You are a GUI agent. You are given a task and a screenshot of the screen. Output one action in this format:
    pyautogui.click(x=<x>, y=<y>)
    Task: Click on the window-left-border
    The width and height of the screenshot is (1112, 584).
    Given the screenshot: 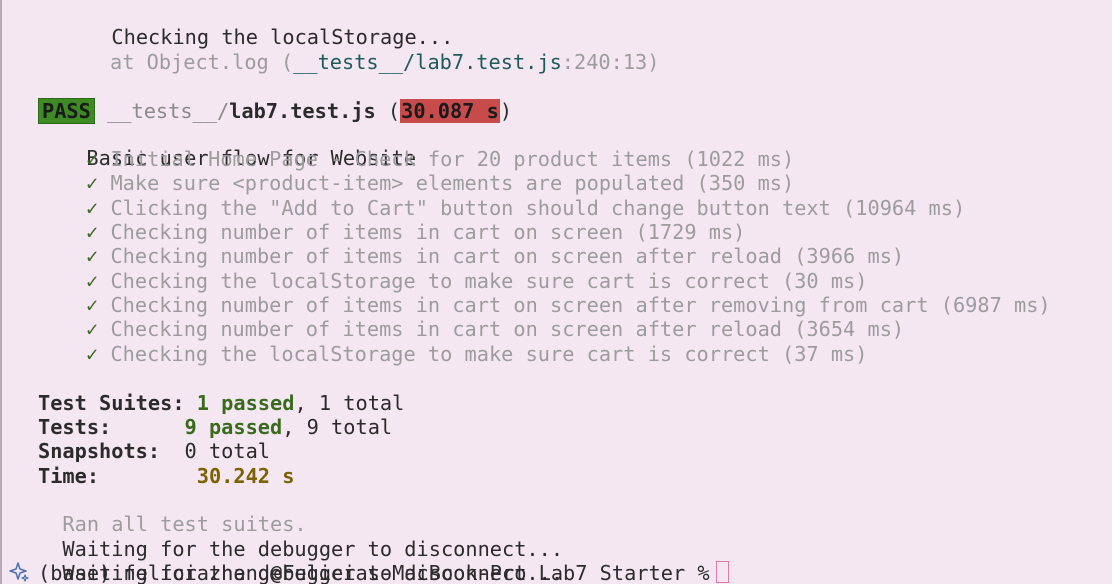 What is the action you would take?
    pyautogui.click(x=1, y=292)
    